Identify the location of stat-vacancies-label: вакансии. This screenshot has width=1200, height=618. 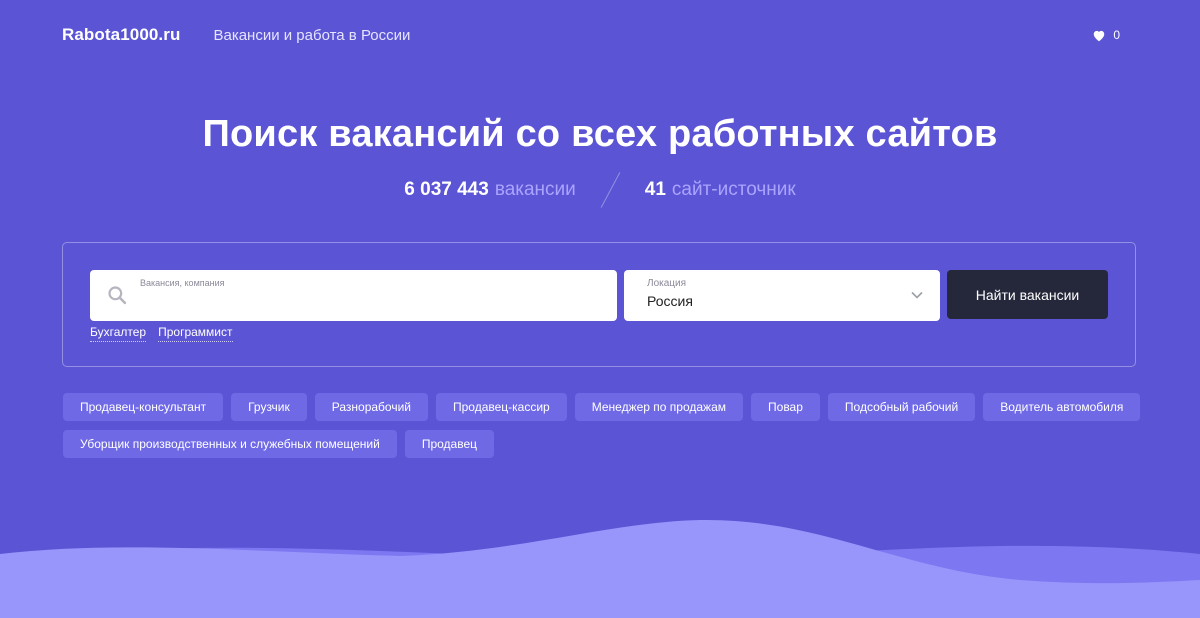
(535, 189).